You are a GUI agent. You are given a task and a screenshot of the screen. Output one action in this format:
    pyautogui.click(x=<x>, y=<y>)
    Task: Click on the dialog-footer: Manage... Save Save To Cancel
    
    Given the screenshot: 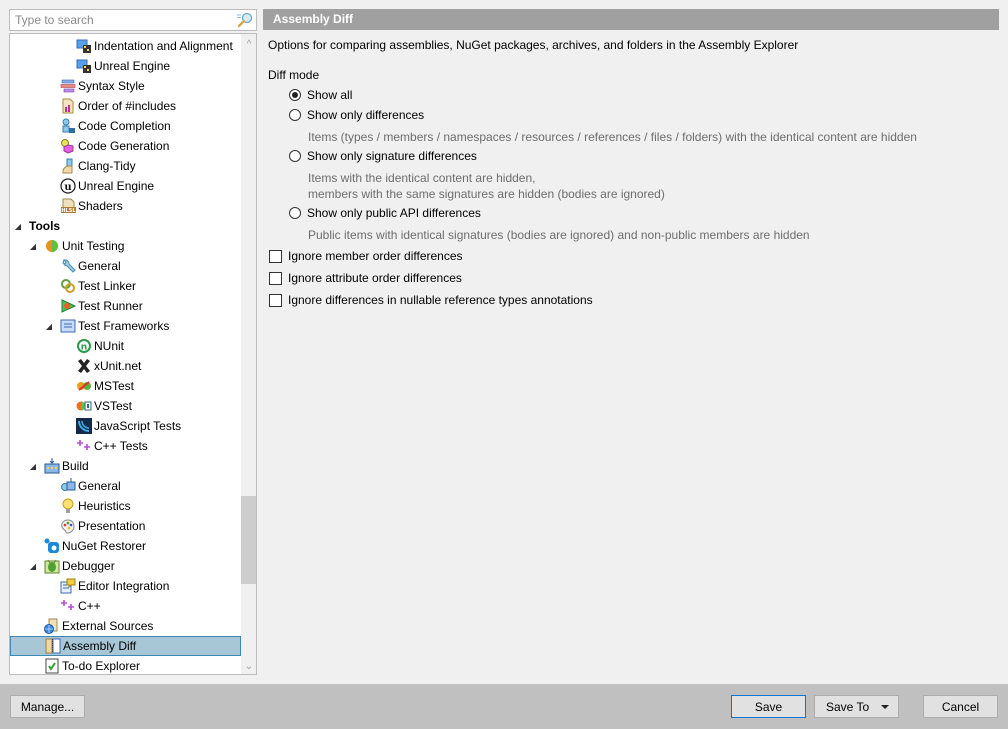 What is the action you would take?
    pyautogui.click(x=504, y=706)
    